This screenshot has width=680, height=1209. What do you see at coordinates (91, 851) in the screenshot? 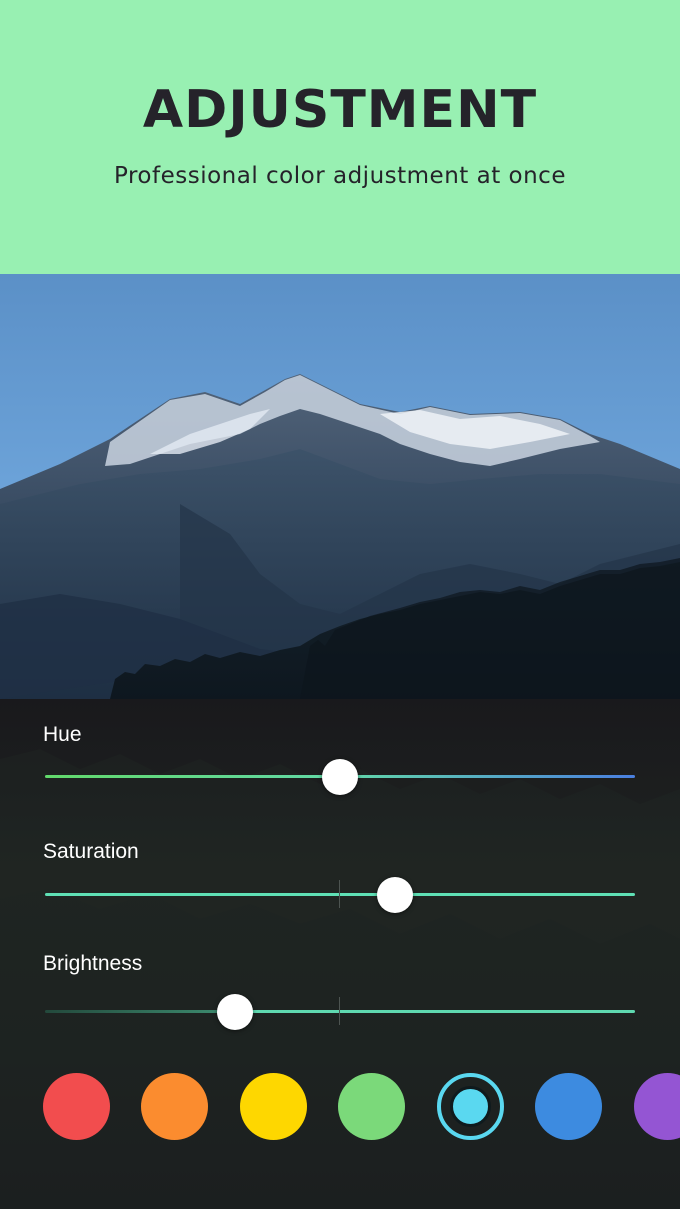
I see `saturation-label: Saturation` at bounding box center [91, 851].